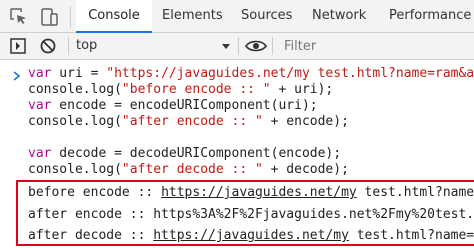 This screenshot has height=248, width=474. Describe the element at coordinates (375, 46) in the screenshot. I see `filter-input` at that location.